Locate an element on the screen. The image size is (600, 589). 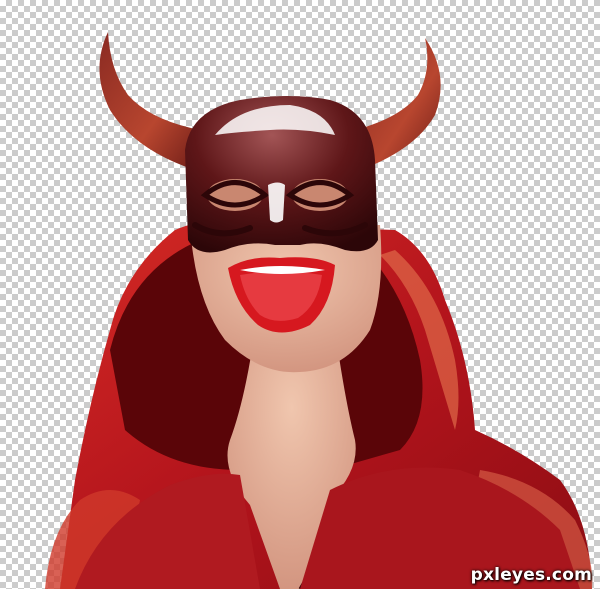
mask-nose is located at coordinates (276, 202).